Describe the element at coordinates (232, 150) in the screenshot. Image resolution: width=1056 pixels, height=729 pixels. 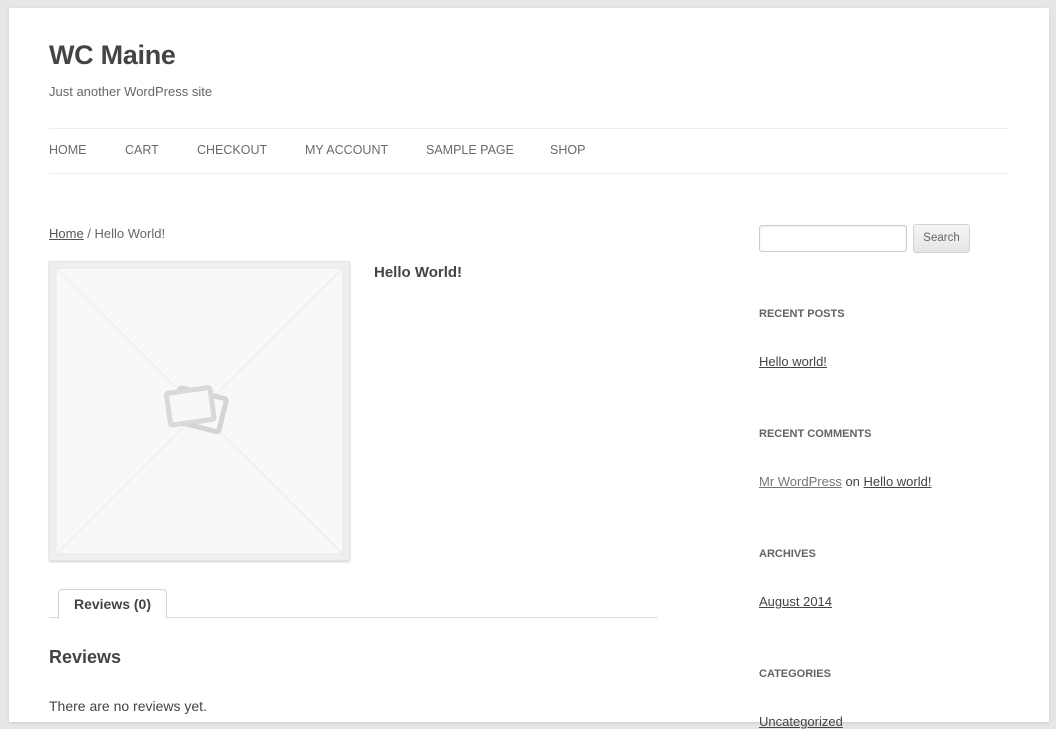
I see `nav-item-checkout: CHECKOUT` at that location.